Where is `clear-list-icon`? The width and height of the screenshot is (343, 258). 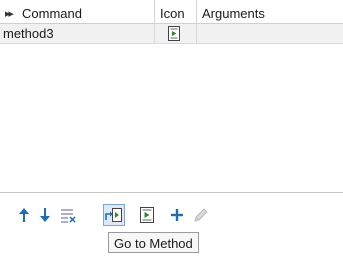
clear-list-icon is located at coordinates (68, 216).